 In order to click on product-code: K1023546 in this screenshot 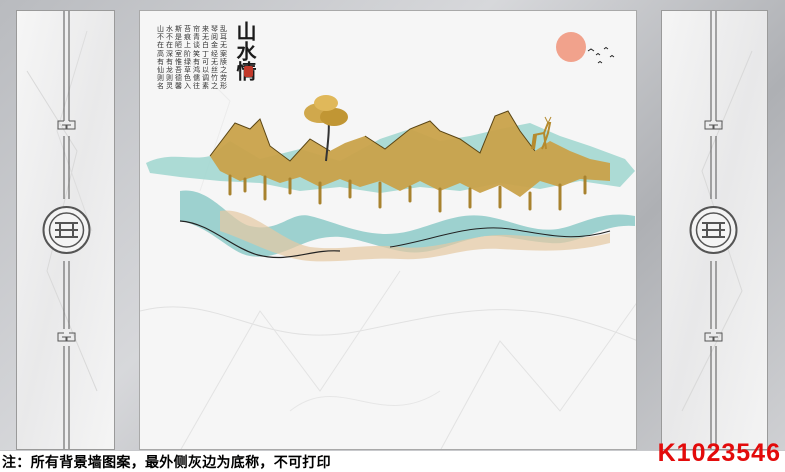, I will do `click(719, 453)`.